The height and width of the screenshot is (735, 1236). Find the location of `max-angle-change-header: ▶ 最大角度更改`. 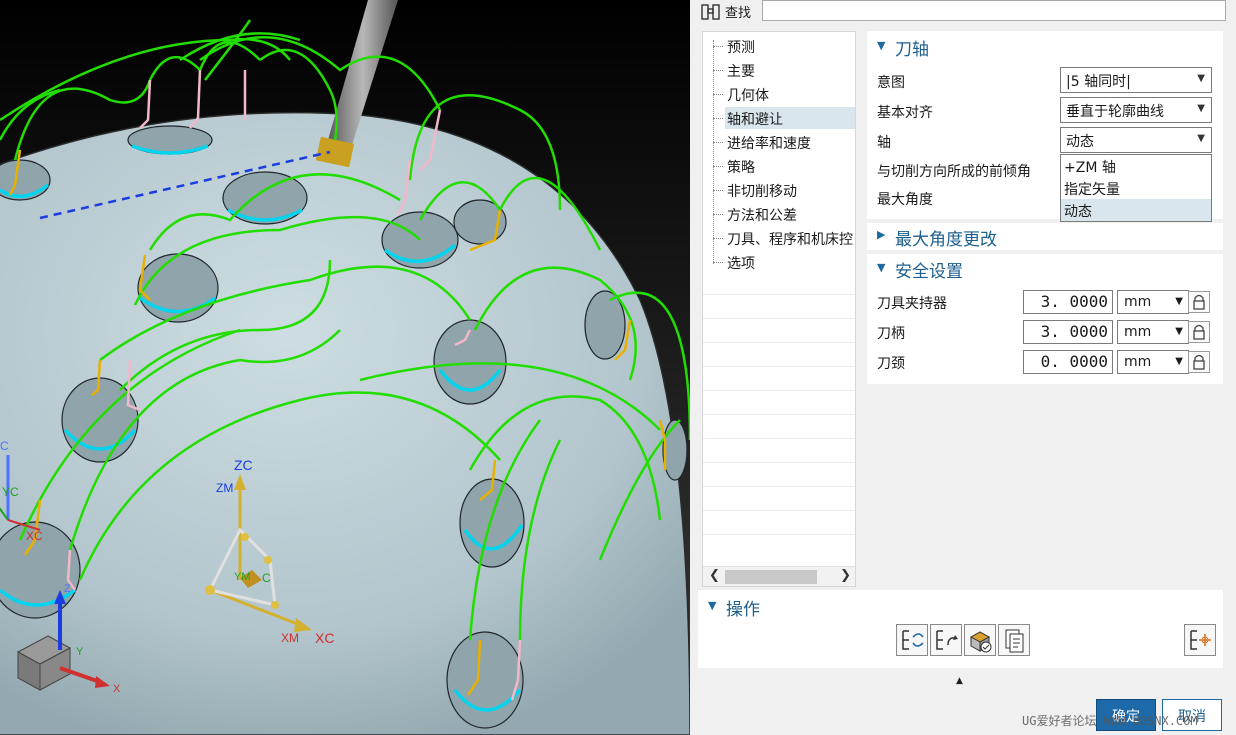

max-angle-change-header: ▶ 最大角度更改 is located at coordinates (1045, 236).